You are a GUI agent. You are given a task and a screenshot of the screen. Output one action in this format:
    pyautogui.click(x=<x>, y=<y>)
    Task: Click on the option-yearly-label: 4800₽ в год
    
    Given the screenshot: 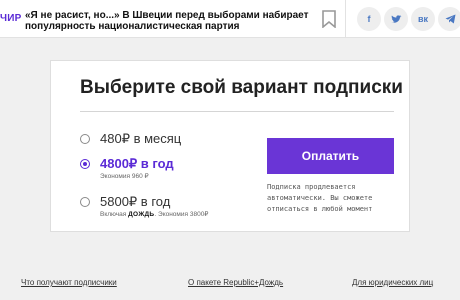 What is the action you would take?
    pyautogui.click(x=137, y=163)
    